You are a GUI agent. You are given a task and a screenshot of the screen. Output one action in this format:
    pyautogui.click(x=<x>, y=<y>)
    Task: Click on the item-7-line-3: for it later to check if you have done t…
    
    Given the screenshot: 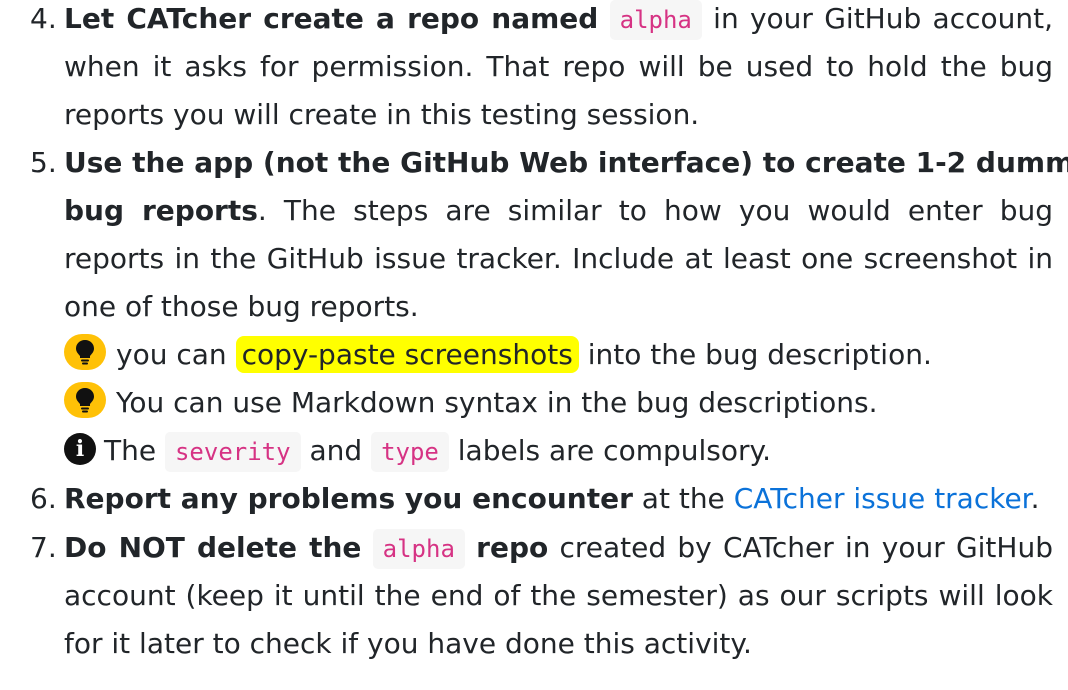 What is the action you would take?
    pyautogui.click(x=408, y=643)
    